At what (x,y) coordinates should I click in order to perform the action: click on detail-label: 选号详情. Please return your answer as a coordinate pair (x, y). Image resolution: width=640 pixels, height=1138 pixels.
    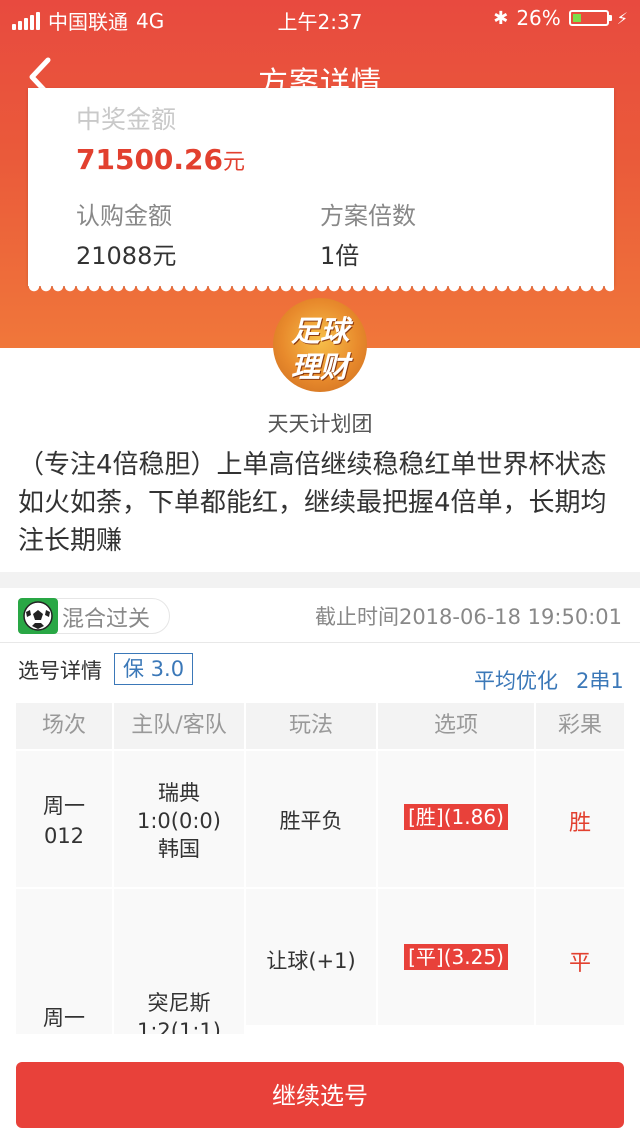
    Looking at the image, I should click on (60, 671).